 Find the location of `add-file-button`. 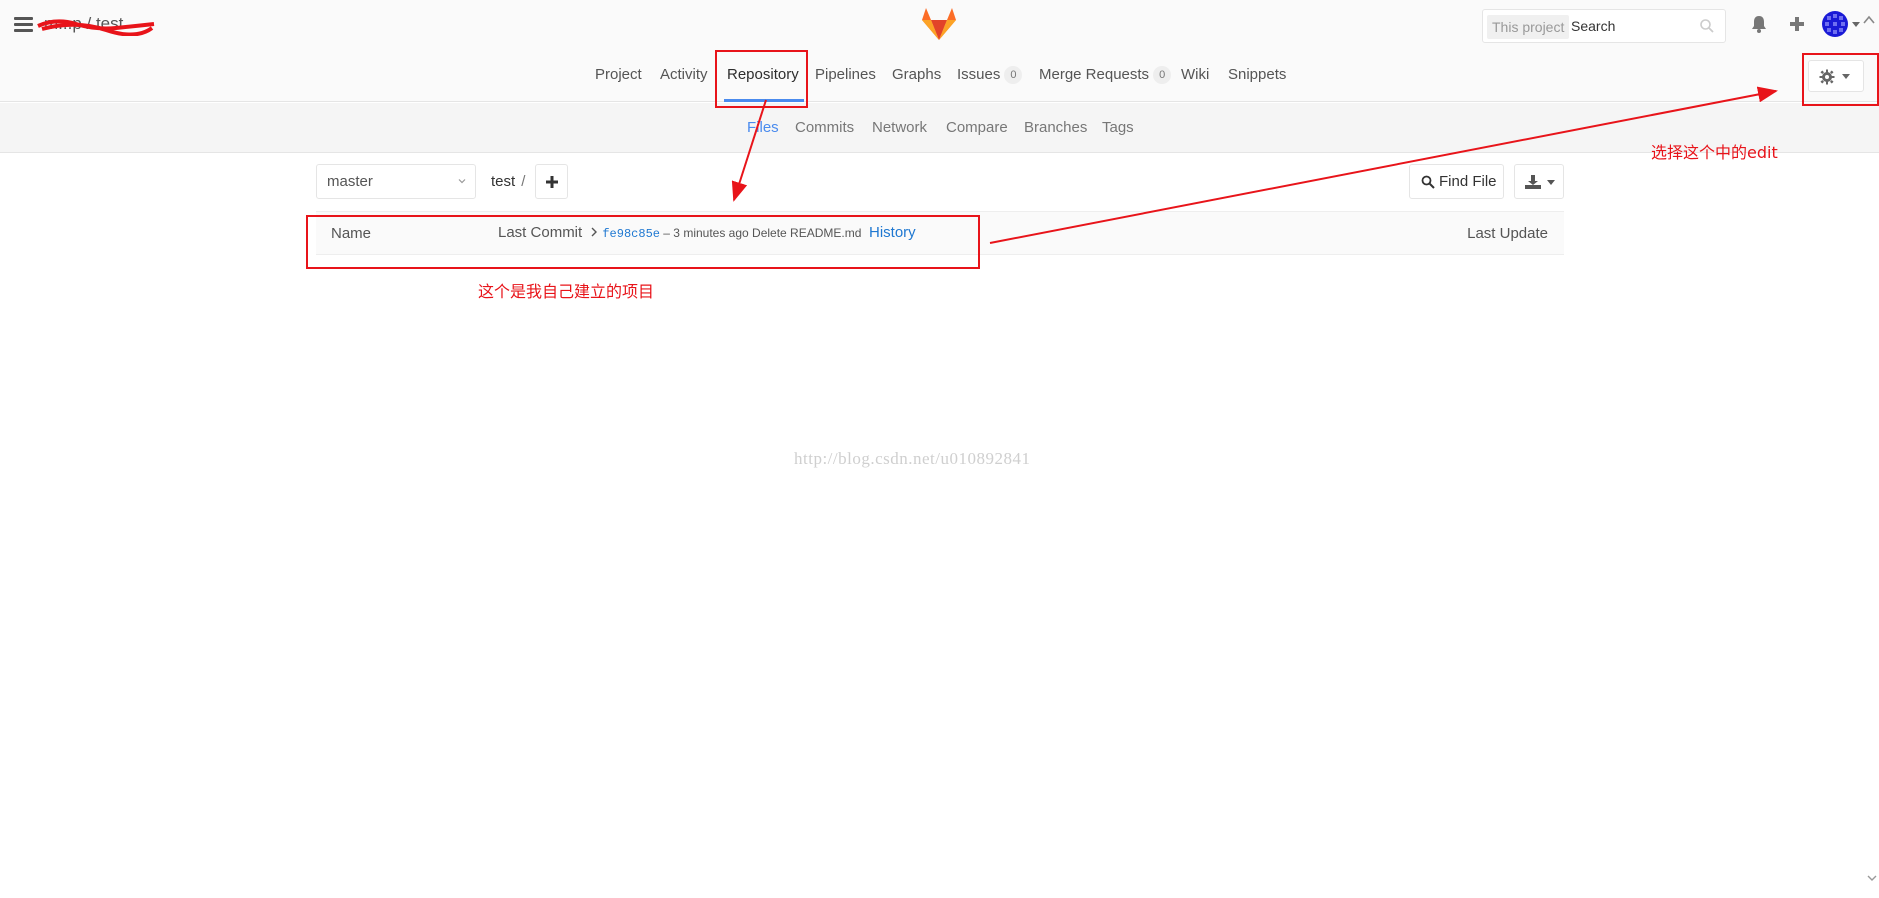

add-file-button is located at coordinates (551, 181).